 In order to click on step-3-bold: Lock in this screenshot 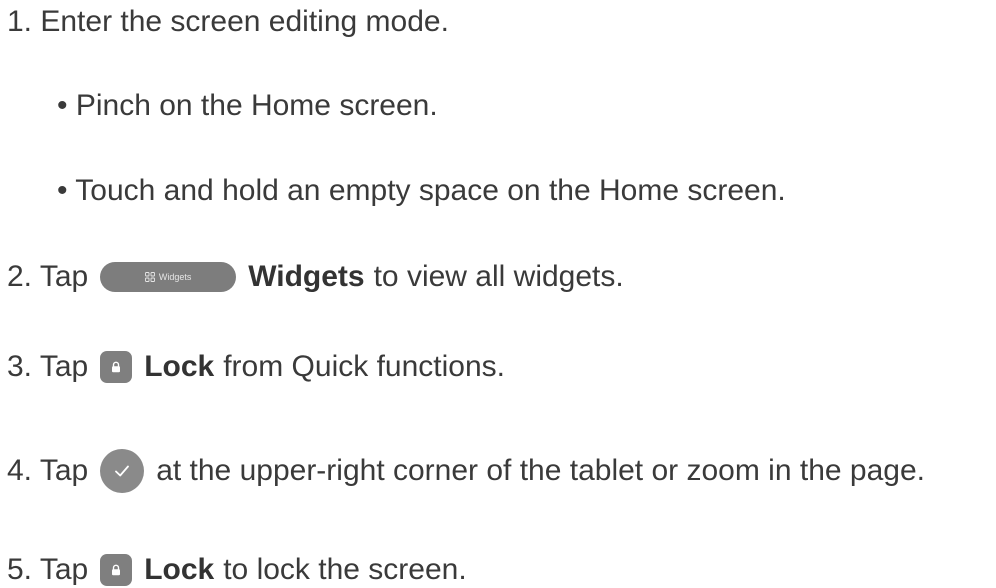, I will do `click(179, 366)`.